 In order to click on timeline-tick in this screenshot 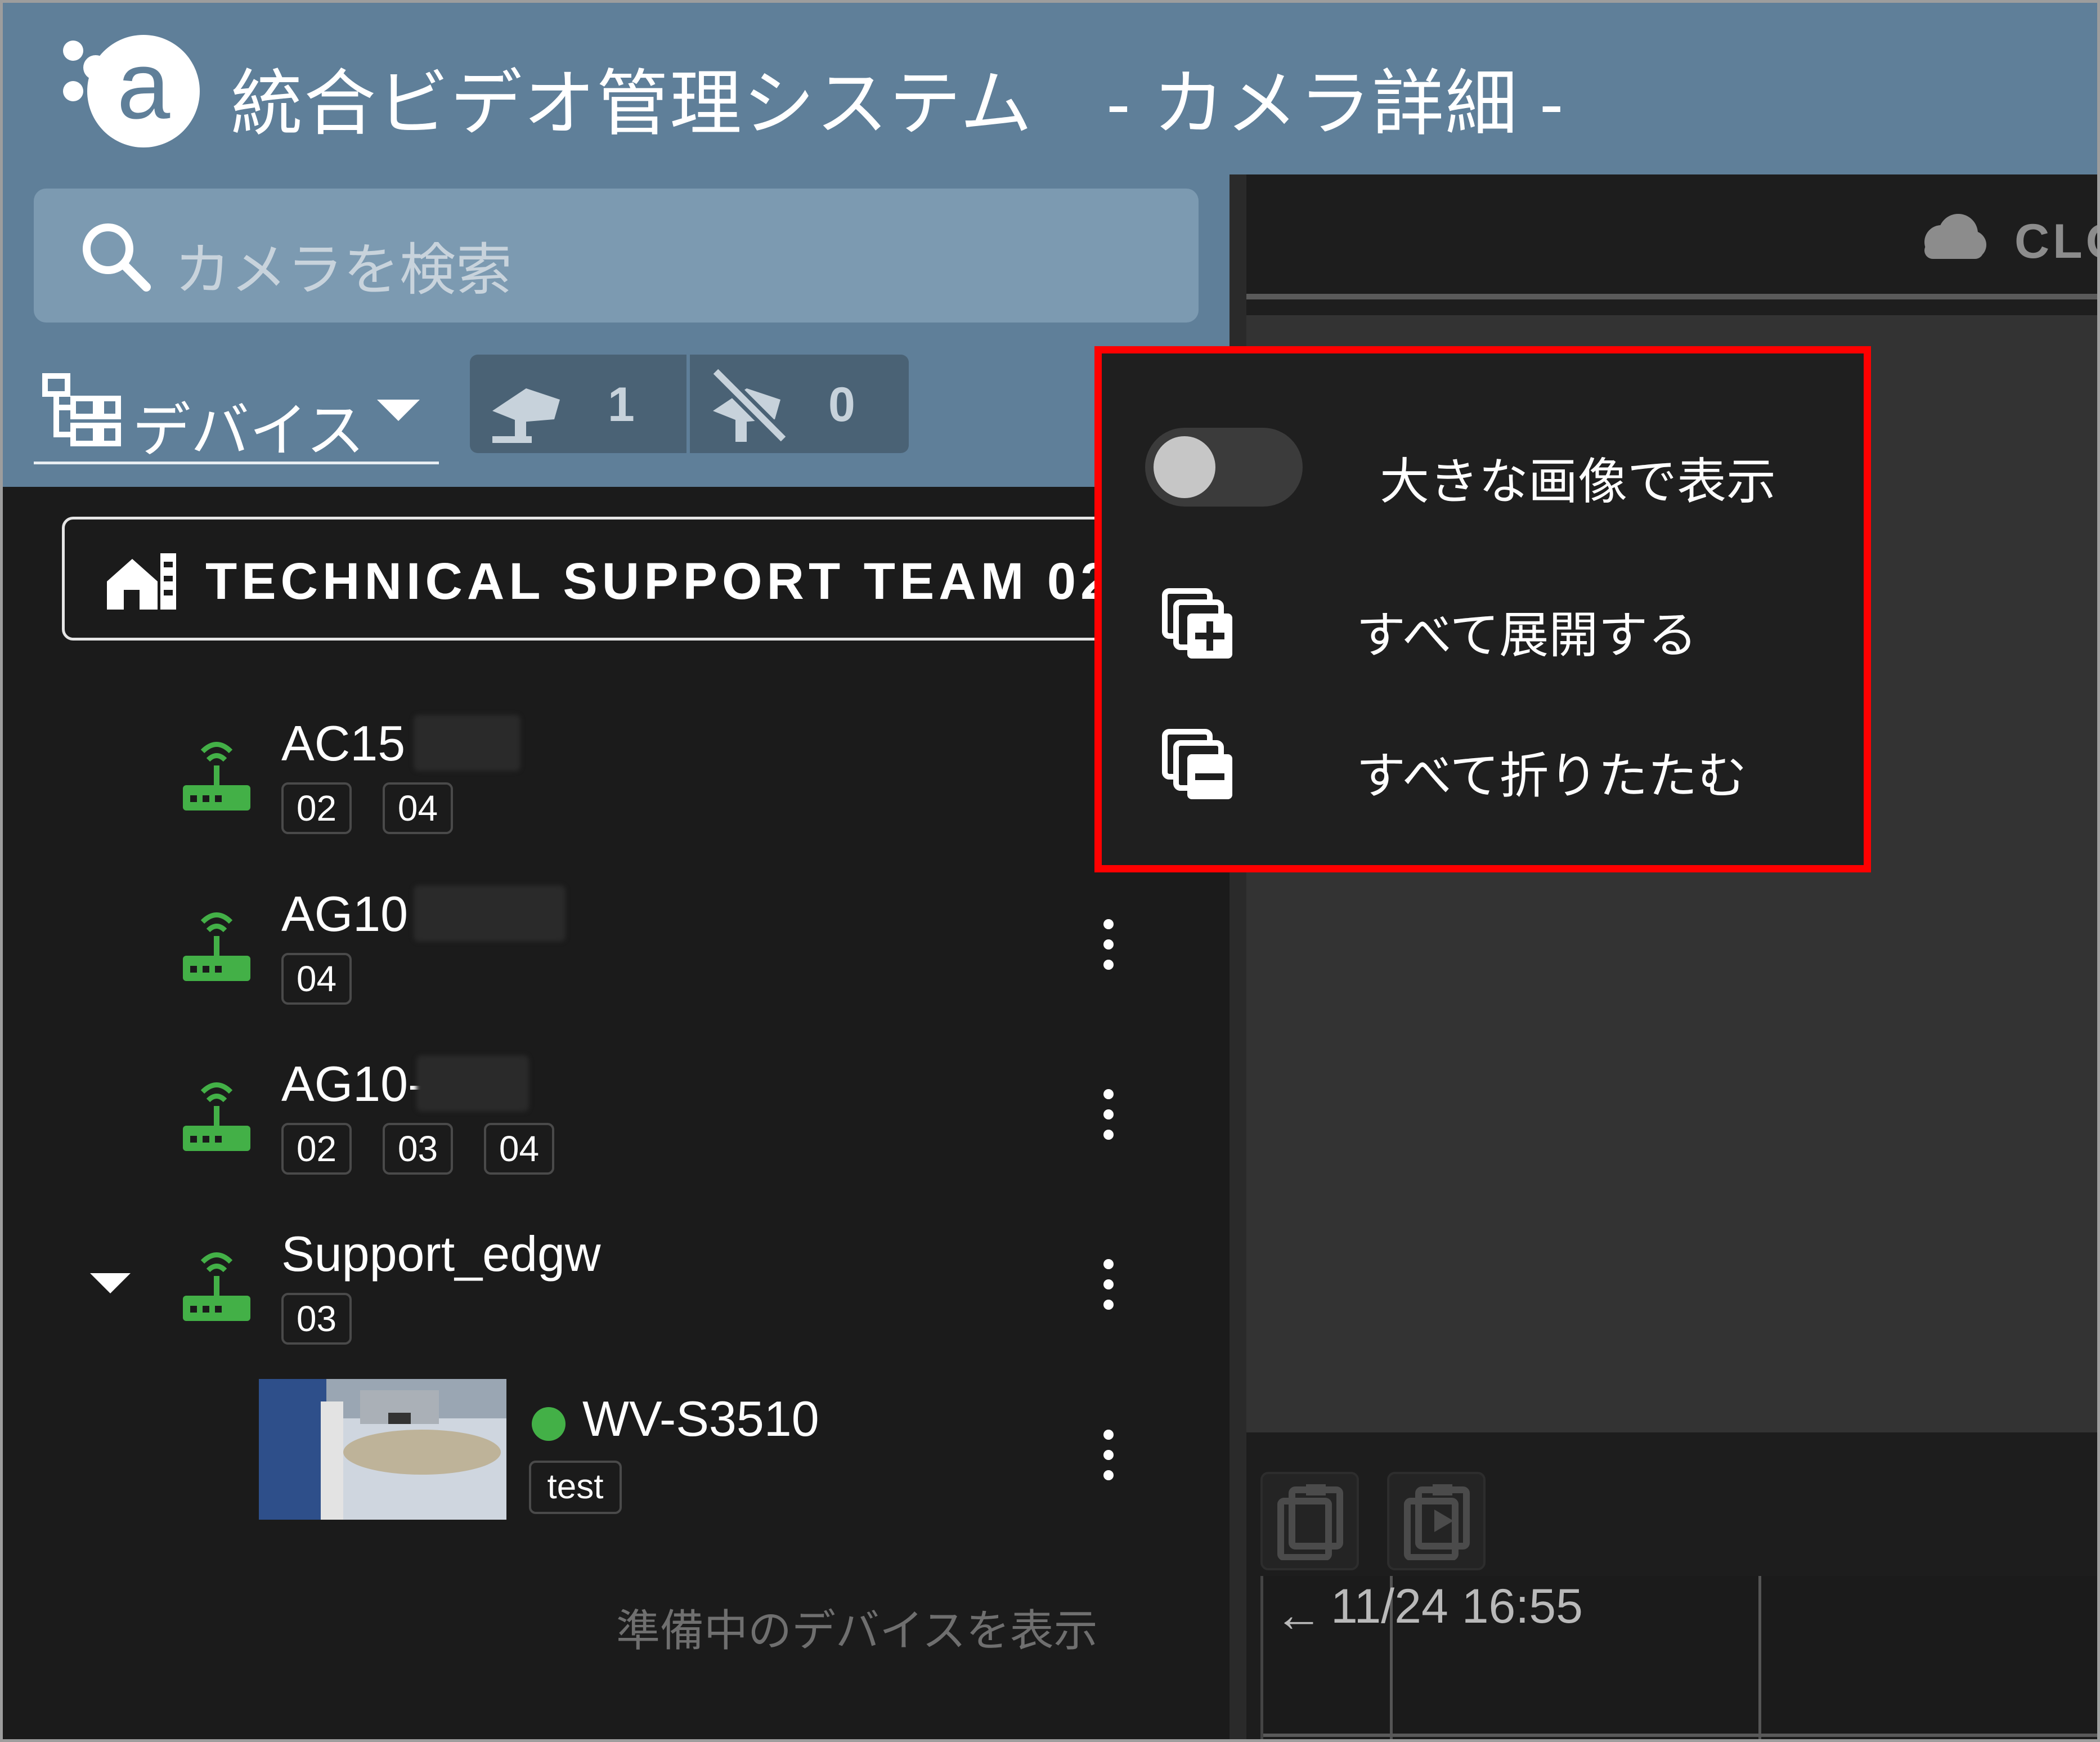, I will do `click(1759, 1659)`.